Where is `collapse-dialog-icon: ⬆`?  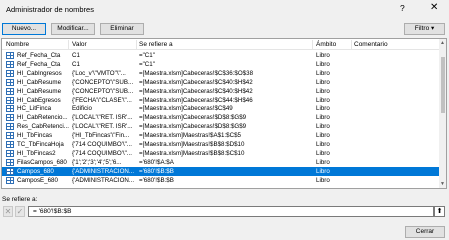 collapse-dialog-icon: ⬆ is located at coordinates (439, 211).